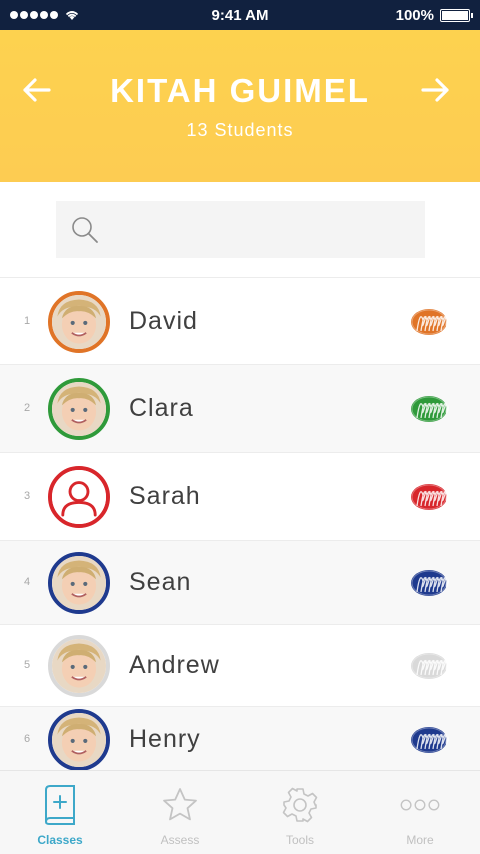  What do you see at coordinates (299, 840) in the screenshot?
I see `tab-tools-label: Tools` at bounding box center [299, 840].